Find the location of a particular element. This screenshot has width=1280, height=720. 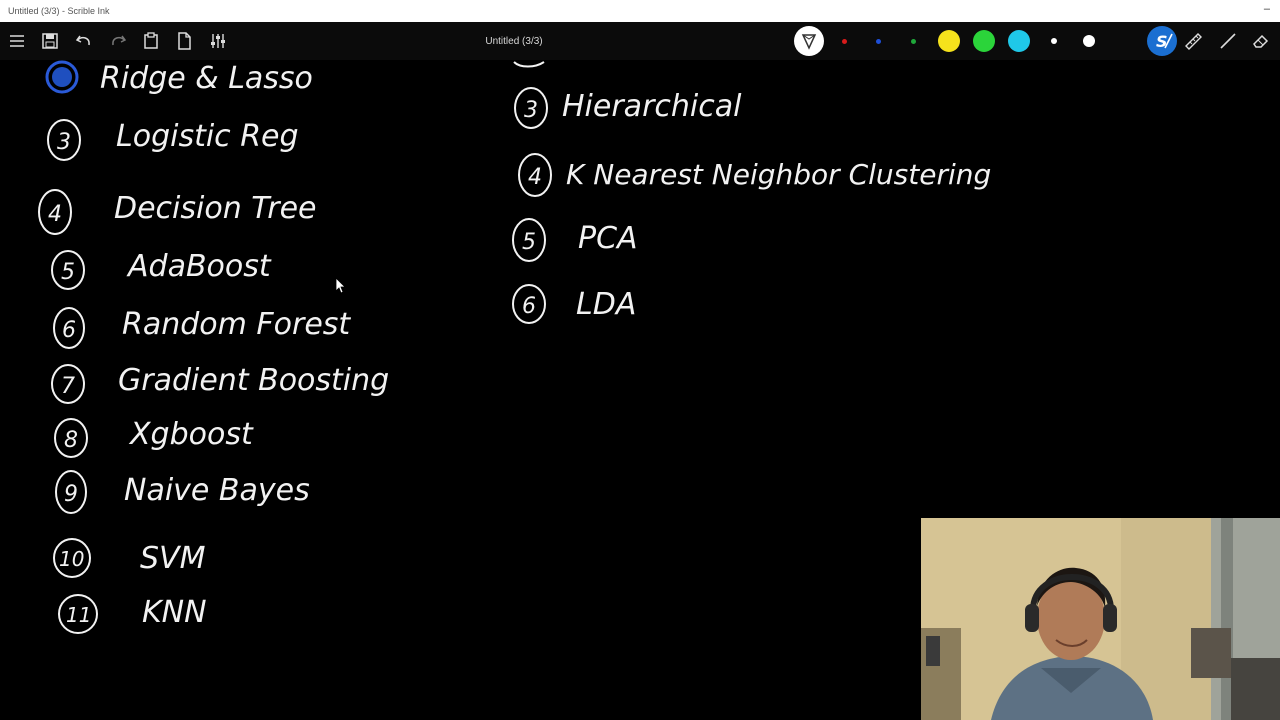

left-item-5: 6 Random Forest is located at coordinates (202, 328).